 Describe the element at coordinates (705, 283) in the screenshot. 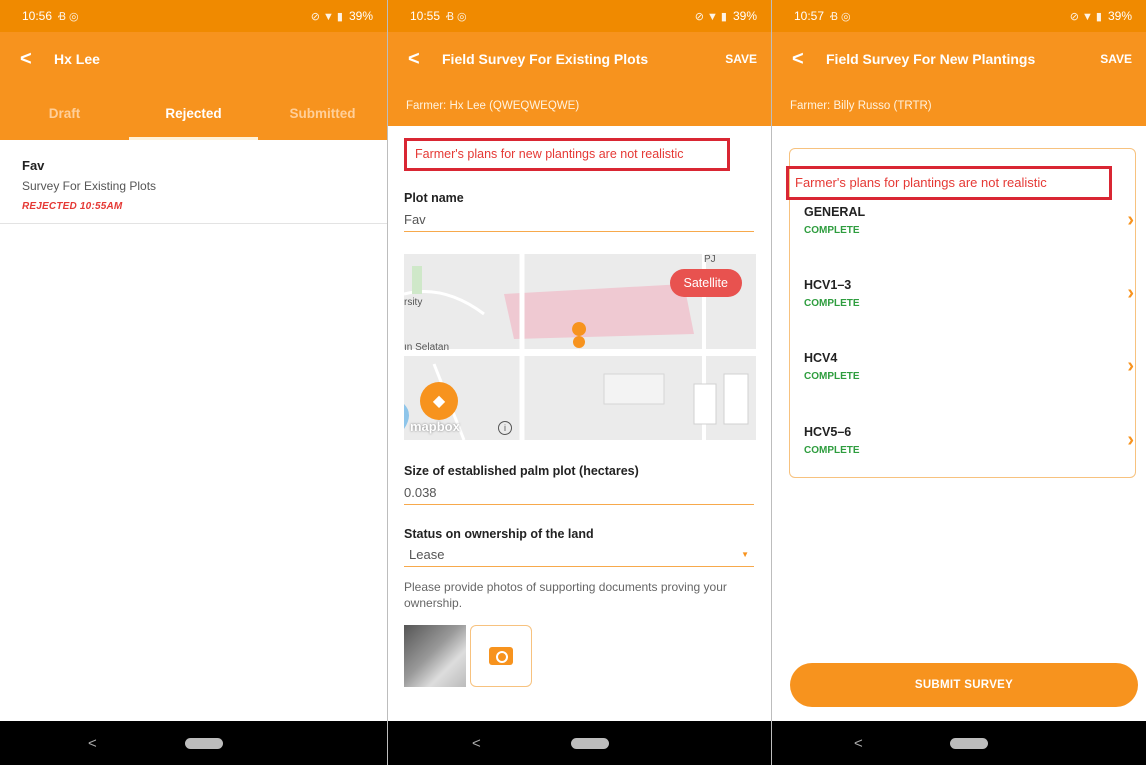

I see `satellite-toggle-button: Satellite` at that location.